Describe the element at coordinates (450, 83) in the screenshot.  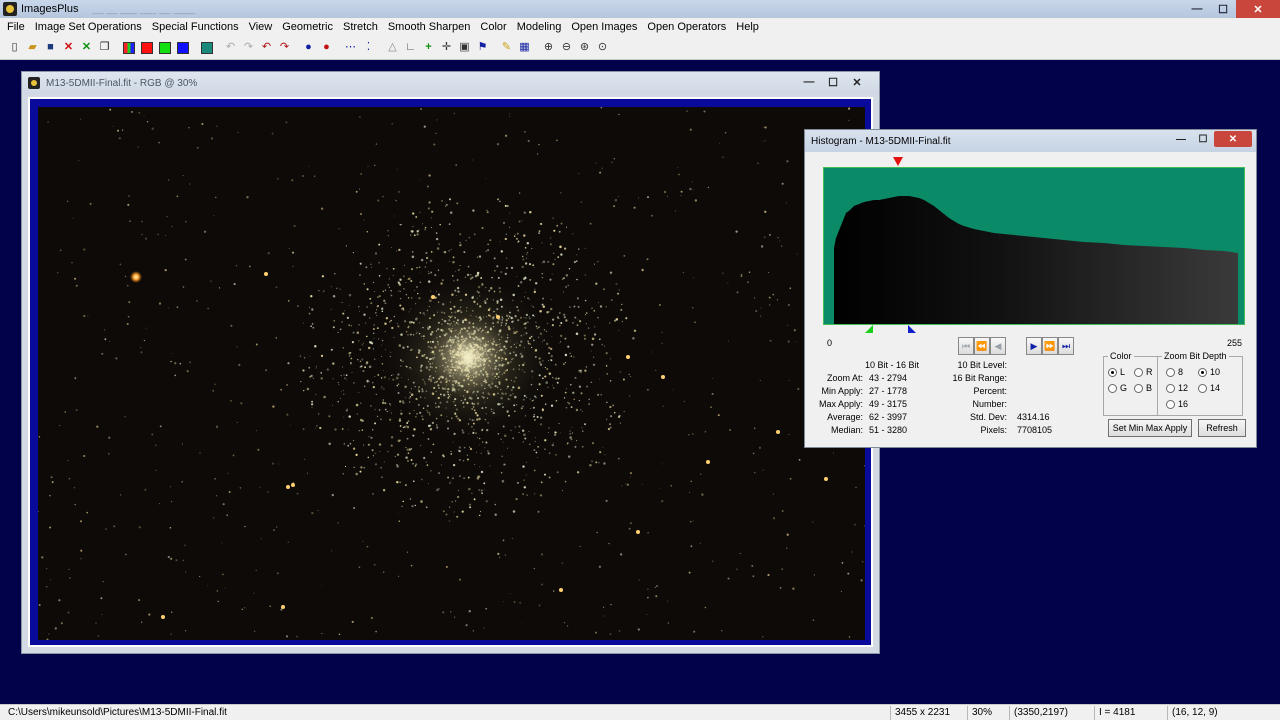
I see `image-window-titlebar: M13-5DMII-Final.fit - RGB @ 30% — ☐ ✕` at that location.